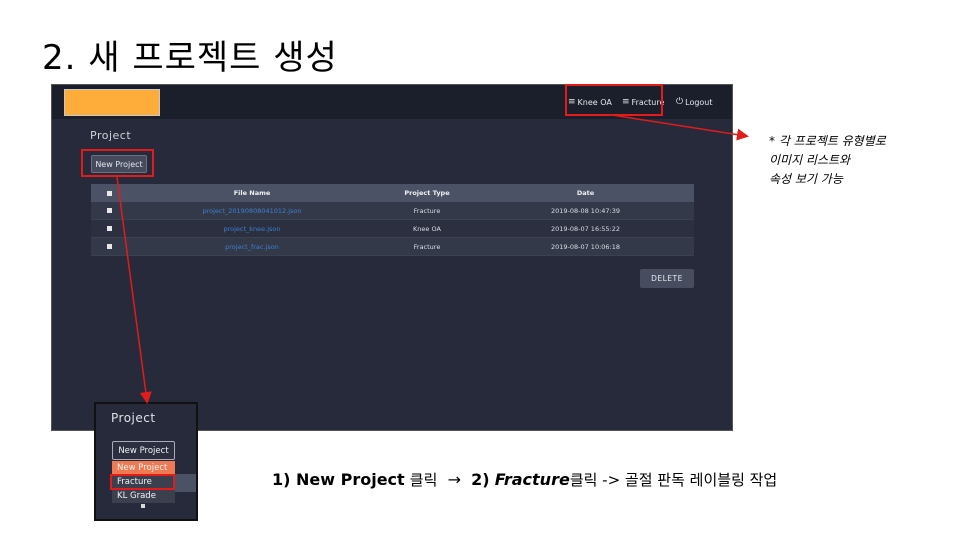  What do you see at coordinates (252, 193) in the screenshot?
I see `column-header: File Name` at bounding box center [252, 193].